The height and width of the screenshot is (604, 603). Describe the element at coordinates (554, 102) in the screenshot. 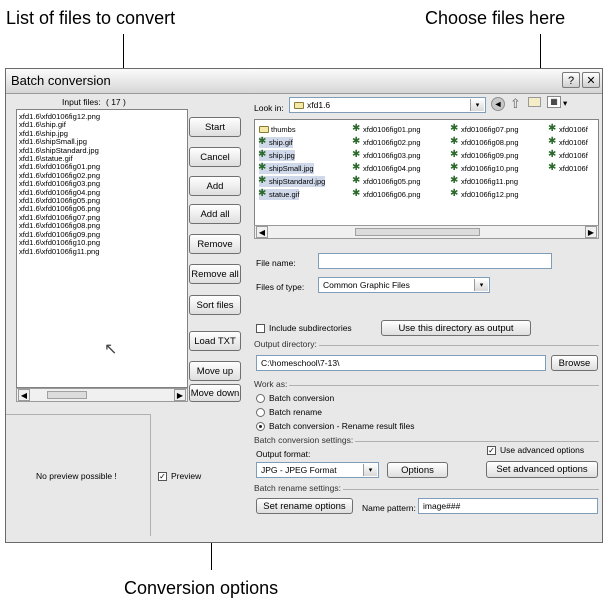

I see `view-menu-icon: ▦` at that location.